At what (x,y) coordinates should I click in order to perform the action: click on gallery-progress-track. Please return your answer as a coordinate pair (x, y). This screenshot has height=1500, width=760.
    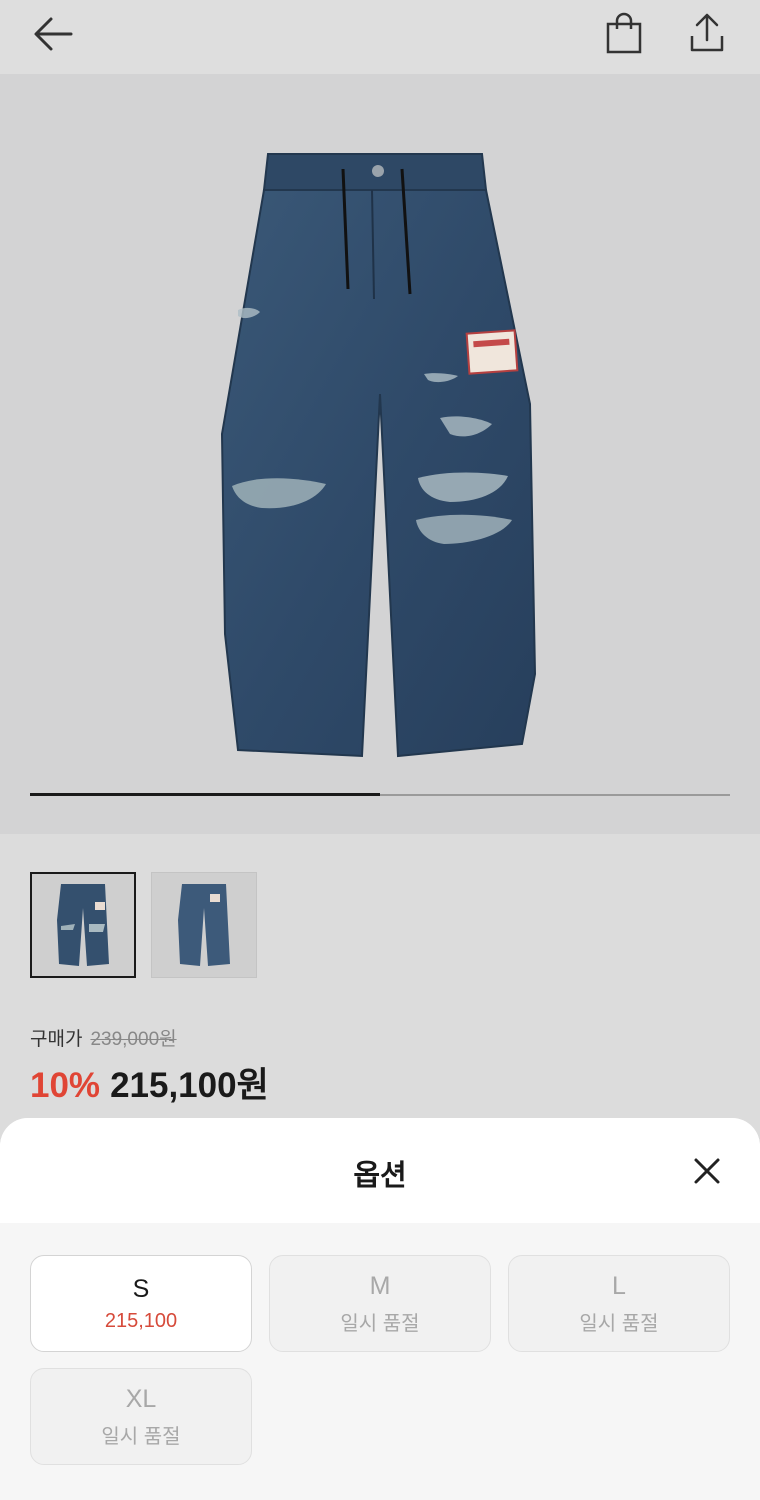
    Looking at the image, I should click on (380, 794).